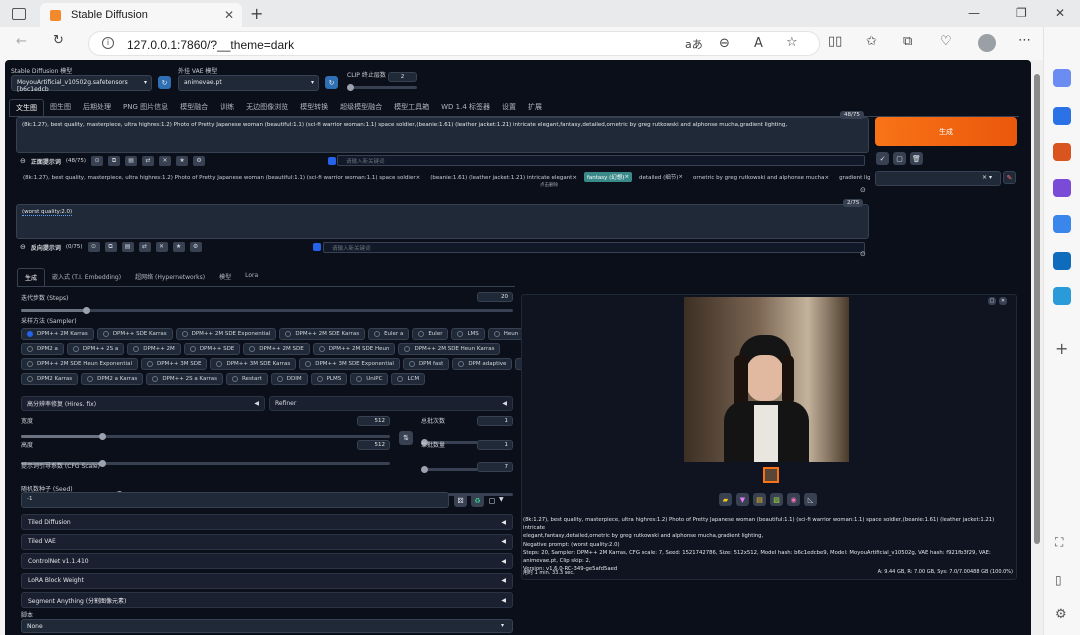 This screenshot has height=635, width=1080. What do you see at coordinates (1062, 152) in the screenshot?
I see `tools-icon` at bounding box center [1062, 152].